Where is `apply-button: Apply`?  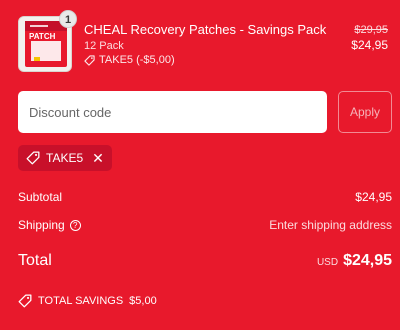
apply-button: Apply is located at coordinates (365, 112).